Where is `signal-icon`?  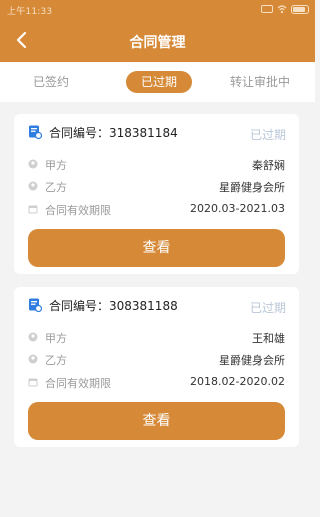 signal-icon is located at coordinates (267, 9).